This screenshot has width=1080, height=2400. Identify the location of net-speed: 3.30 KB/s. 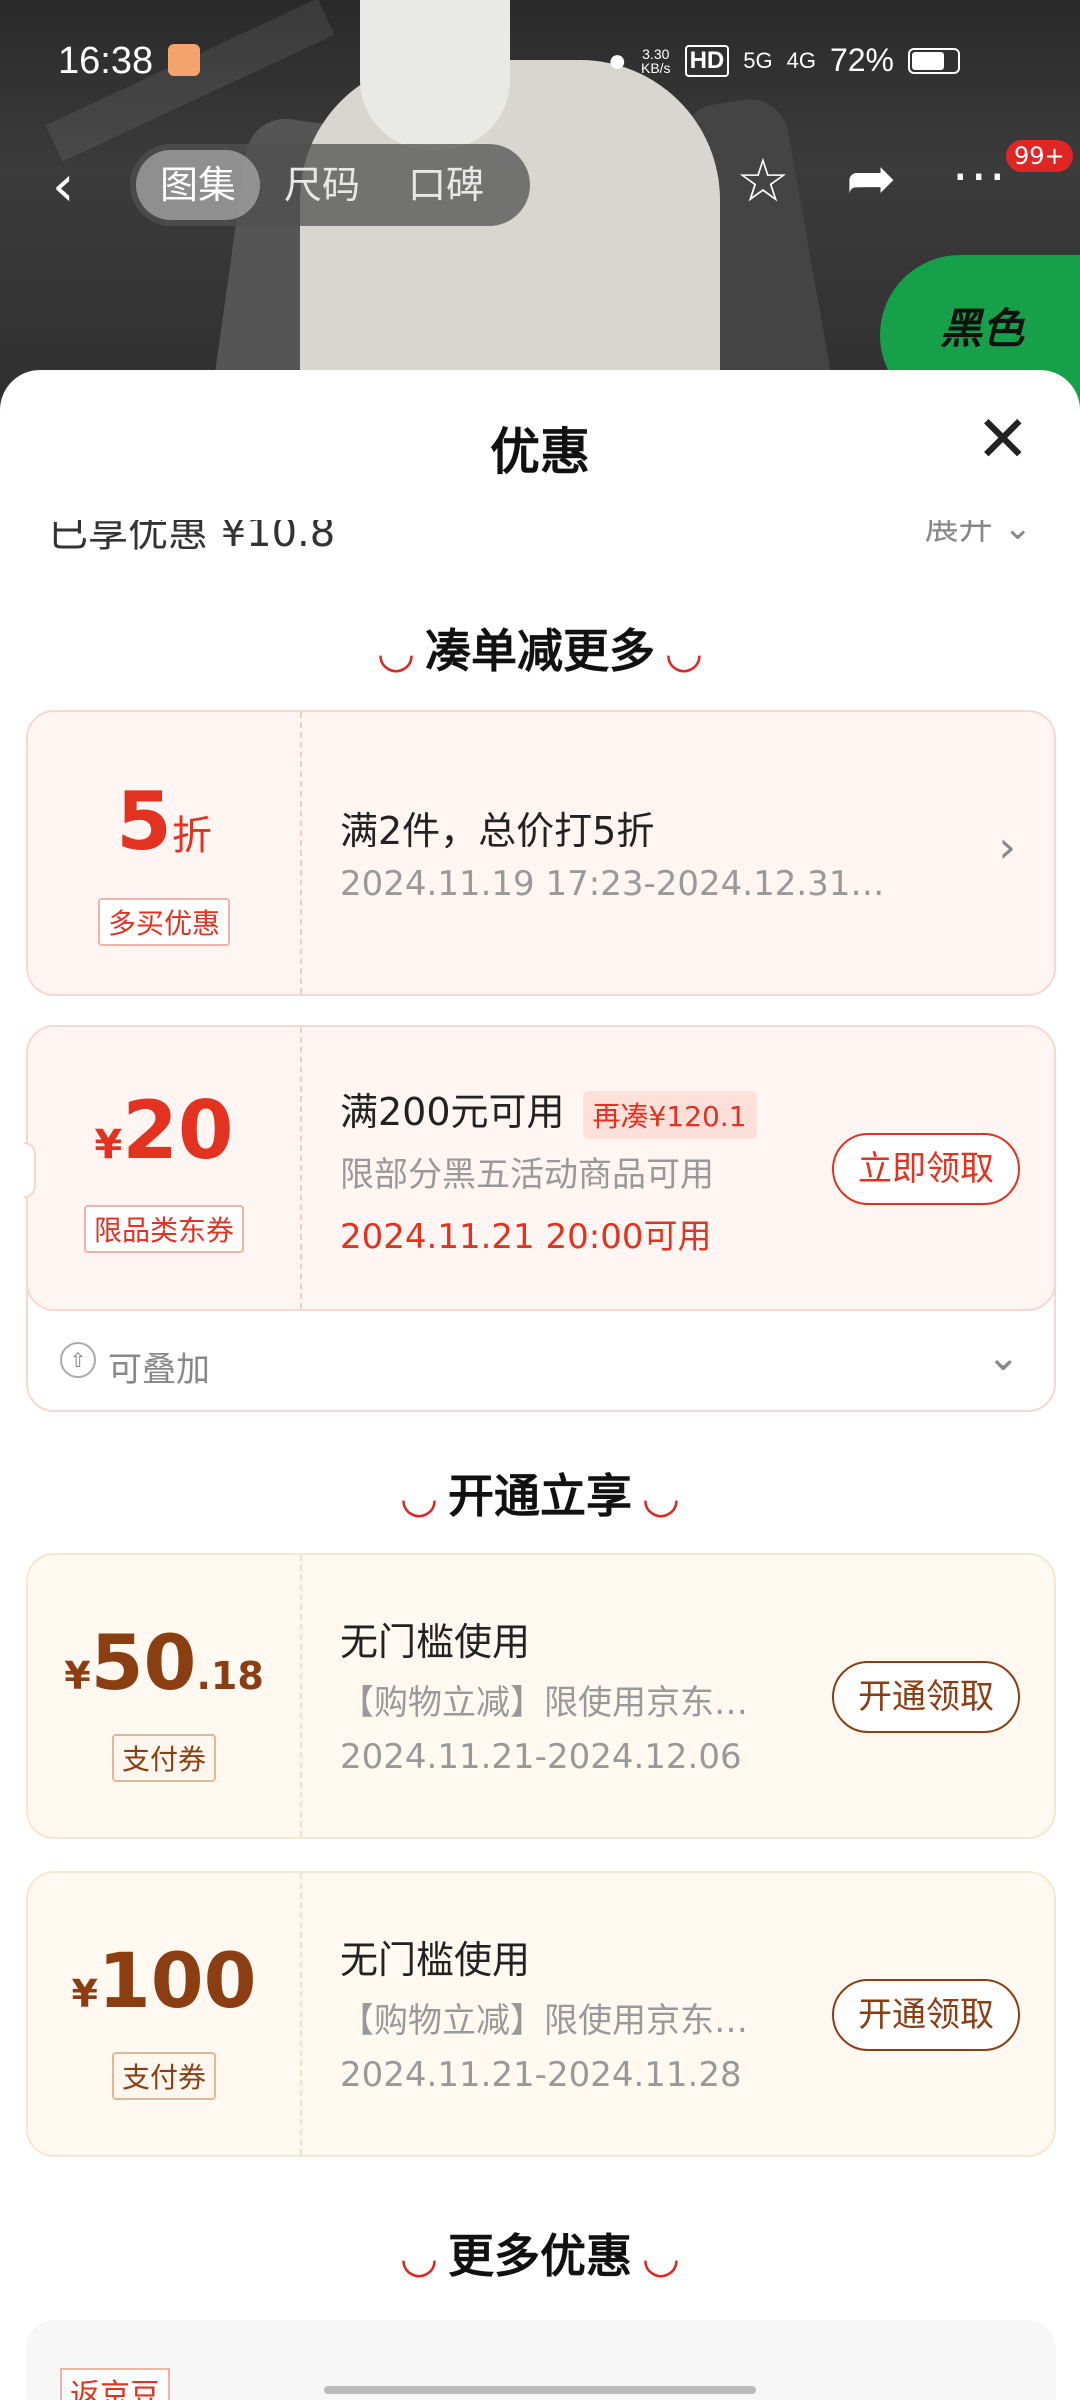
(656, 61).